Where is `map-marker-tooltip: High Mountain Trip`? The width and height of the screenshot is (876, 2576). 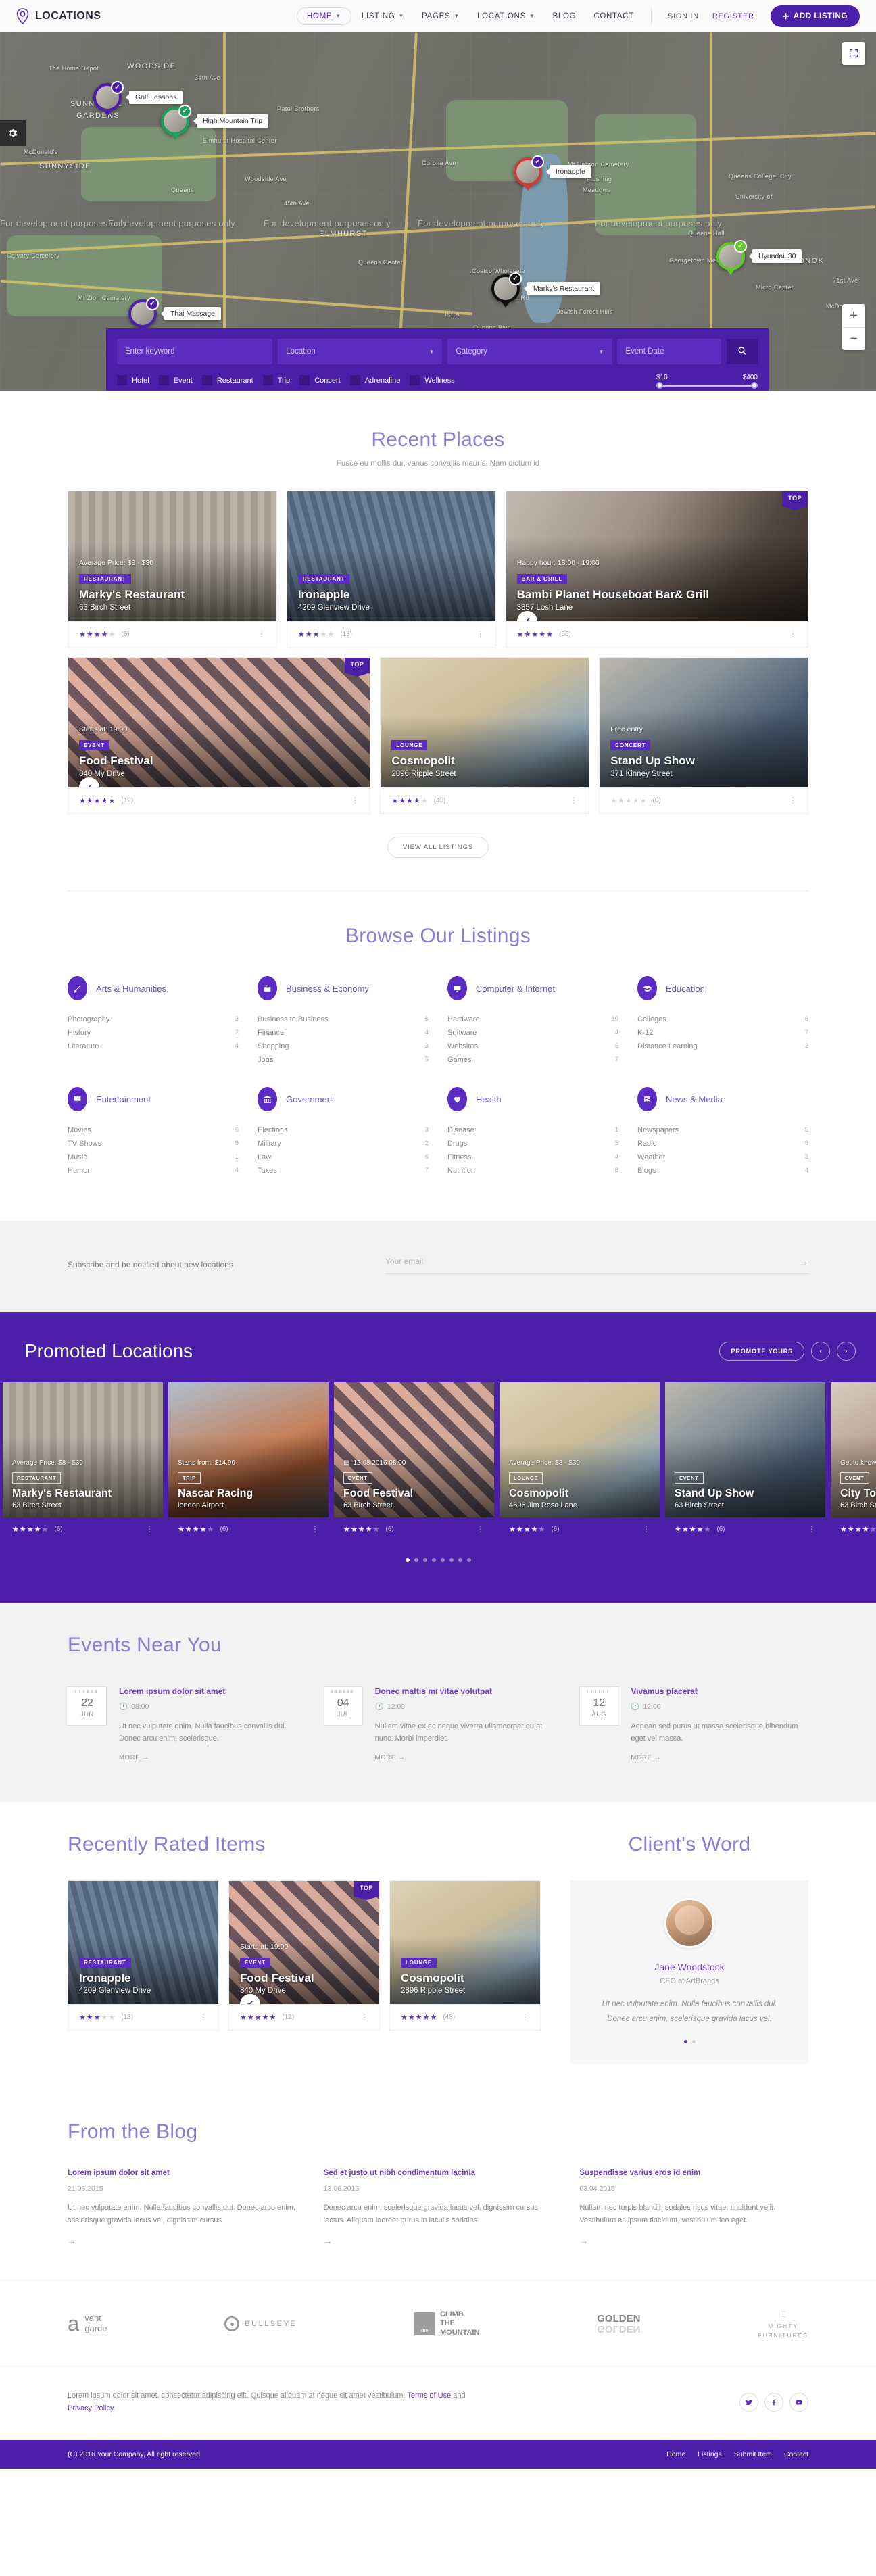
map-marker-tooltip: High Mountain Trip is located at coordinates (233, 121).